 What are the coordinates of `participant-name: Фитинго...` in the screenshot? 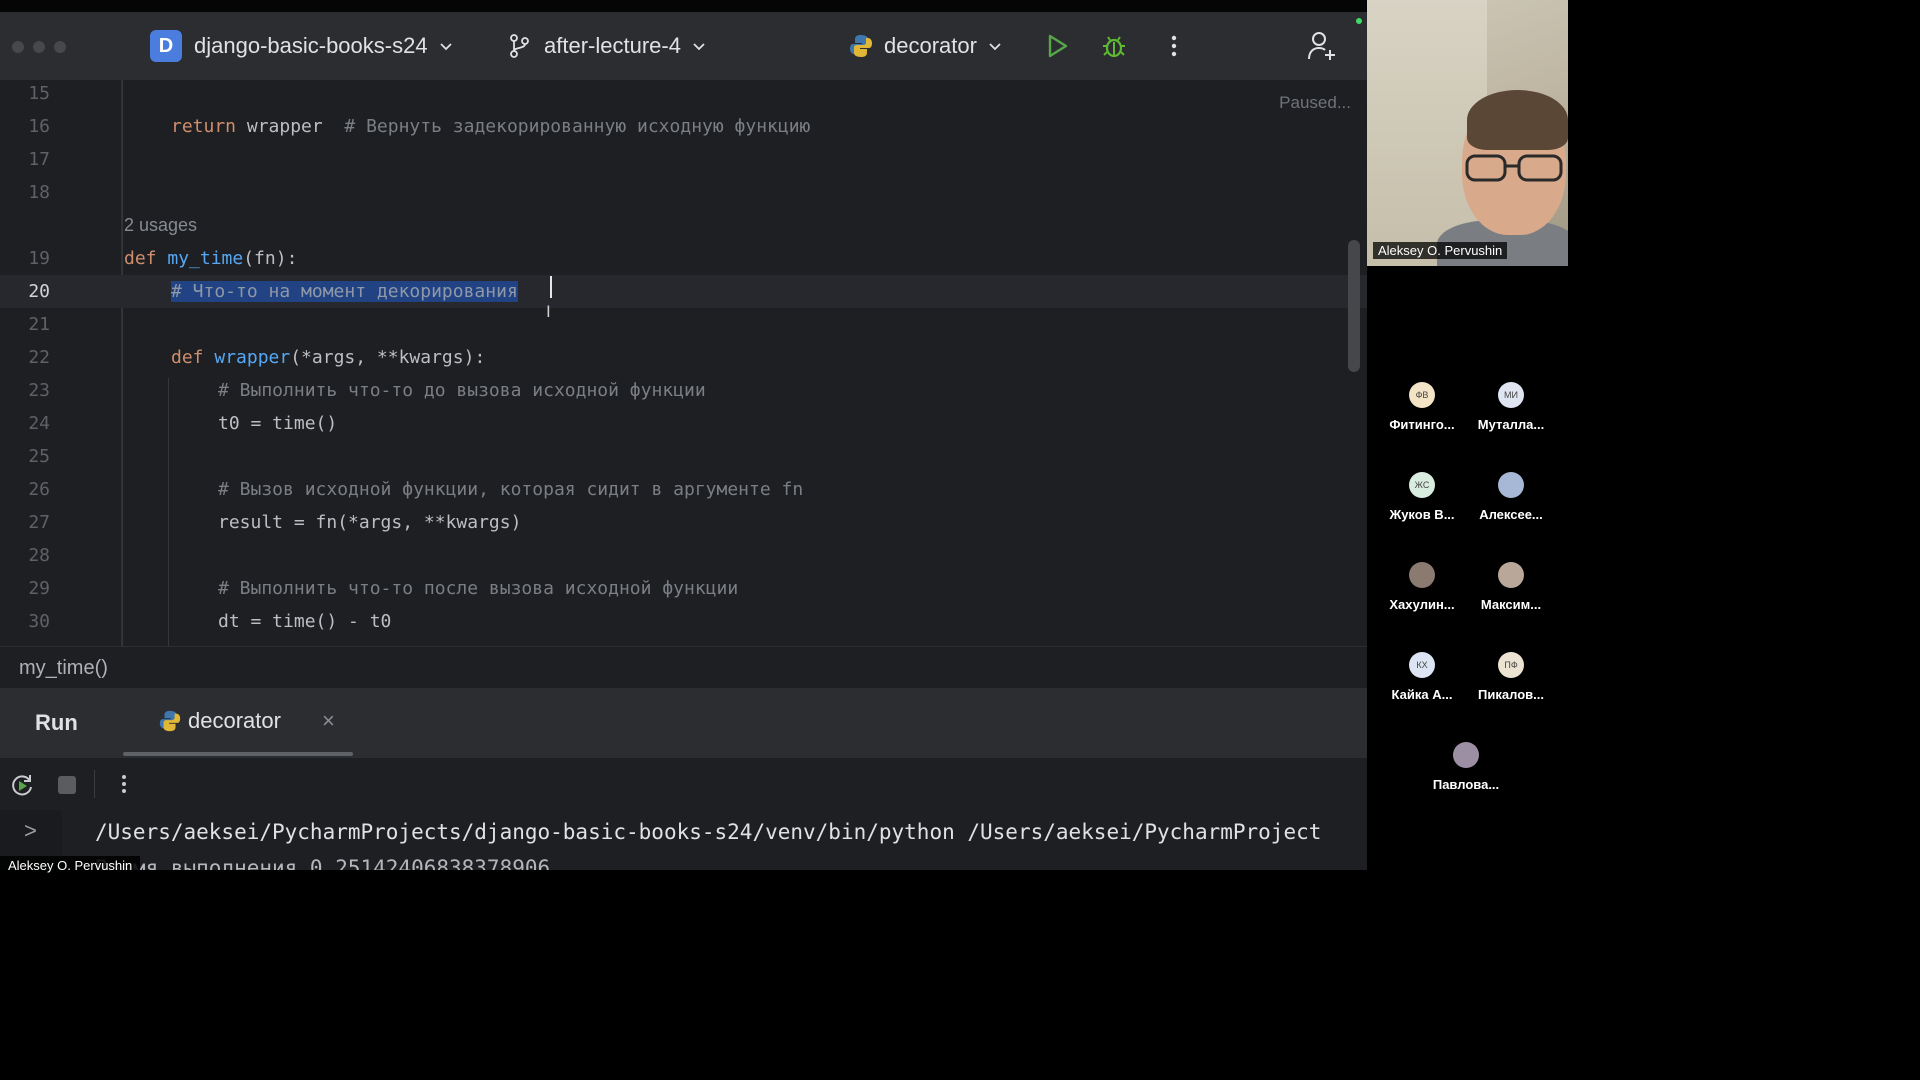 It's located at (1422, 424).